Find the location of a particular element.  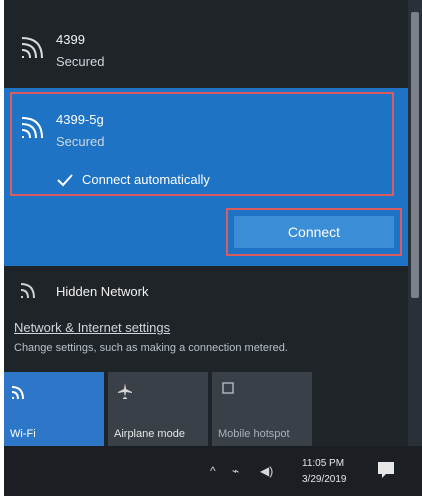

checkmark-icon is located at coordinates (65, 179).